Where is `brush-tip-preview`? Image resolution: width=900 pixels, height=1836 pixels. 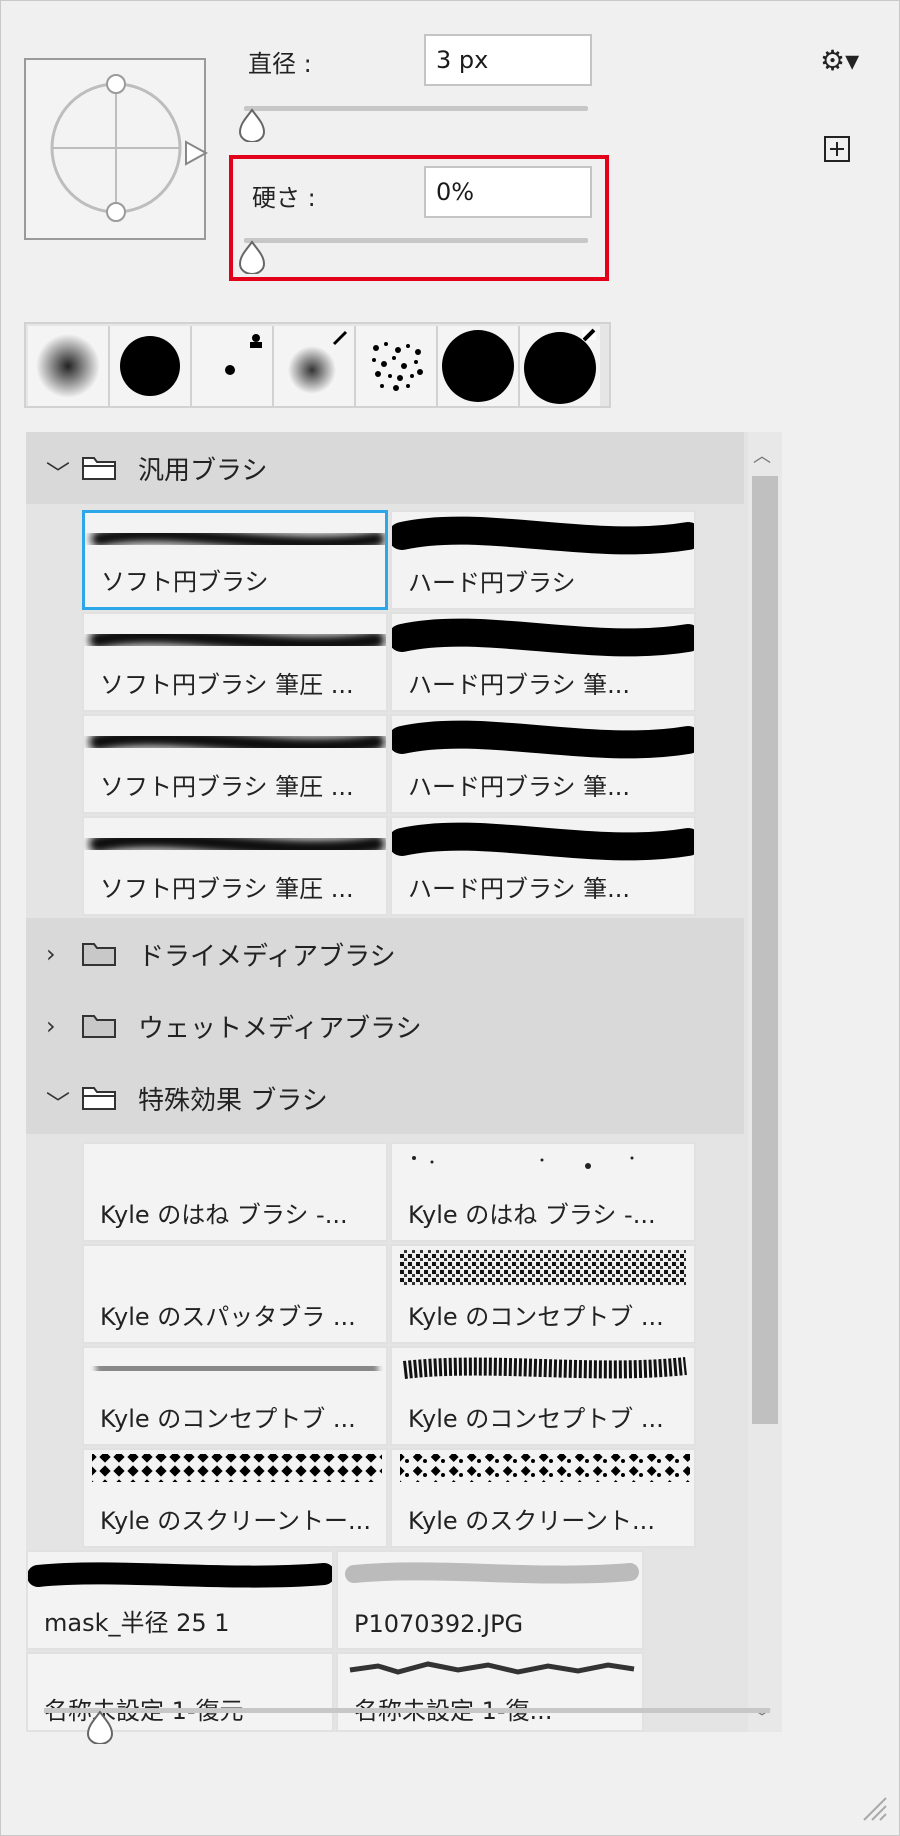 brush-tip-preview is located at coordinates (115, 149).